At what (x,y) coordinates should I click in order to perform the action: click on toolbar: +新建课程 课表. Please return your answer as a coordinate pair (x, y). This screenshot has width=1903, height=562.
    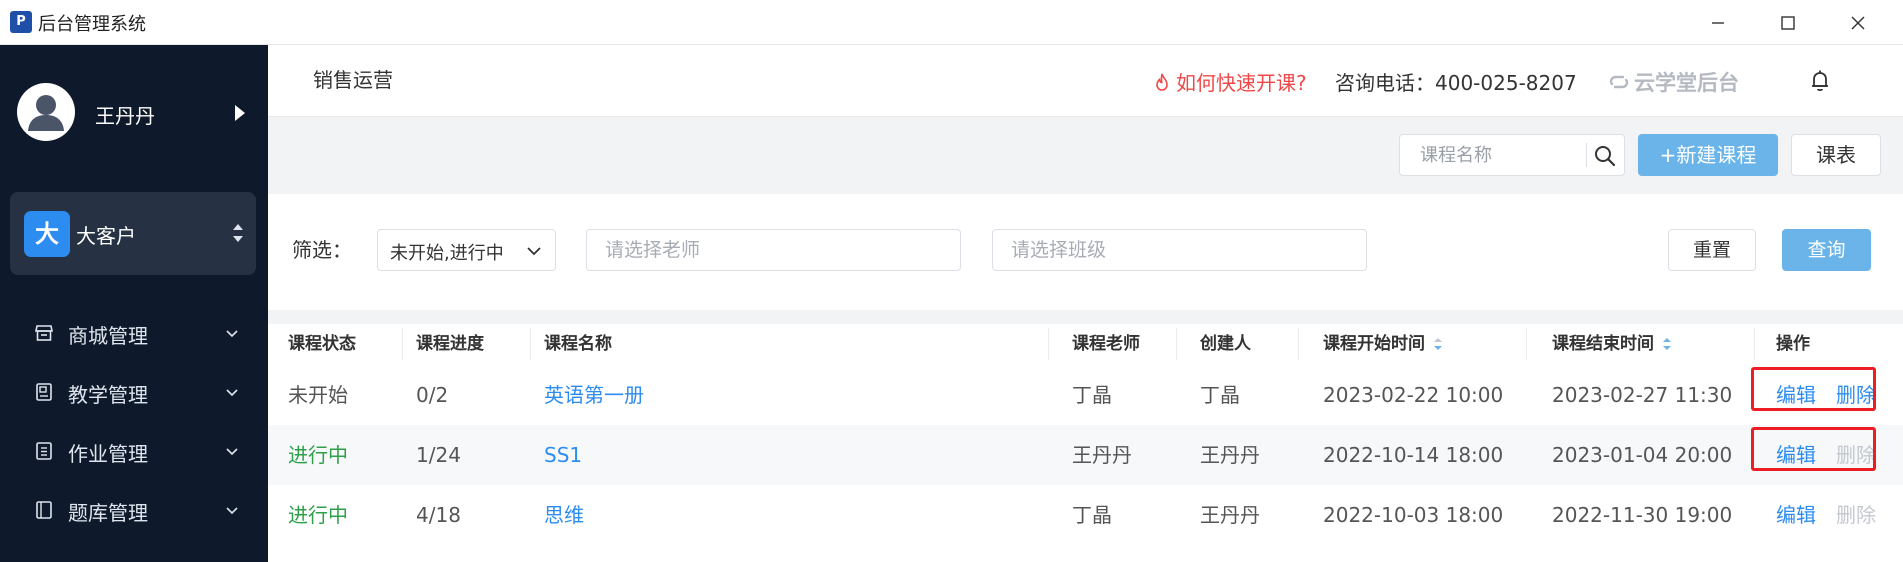
    Looking at the image, I should click on (1085, 155).